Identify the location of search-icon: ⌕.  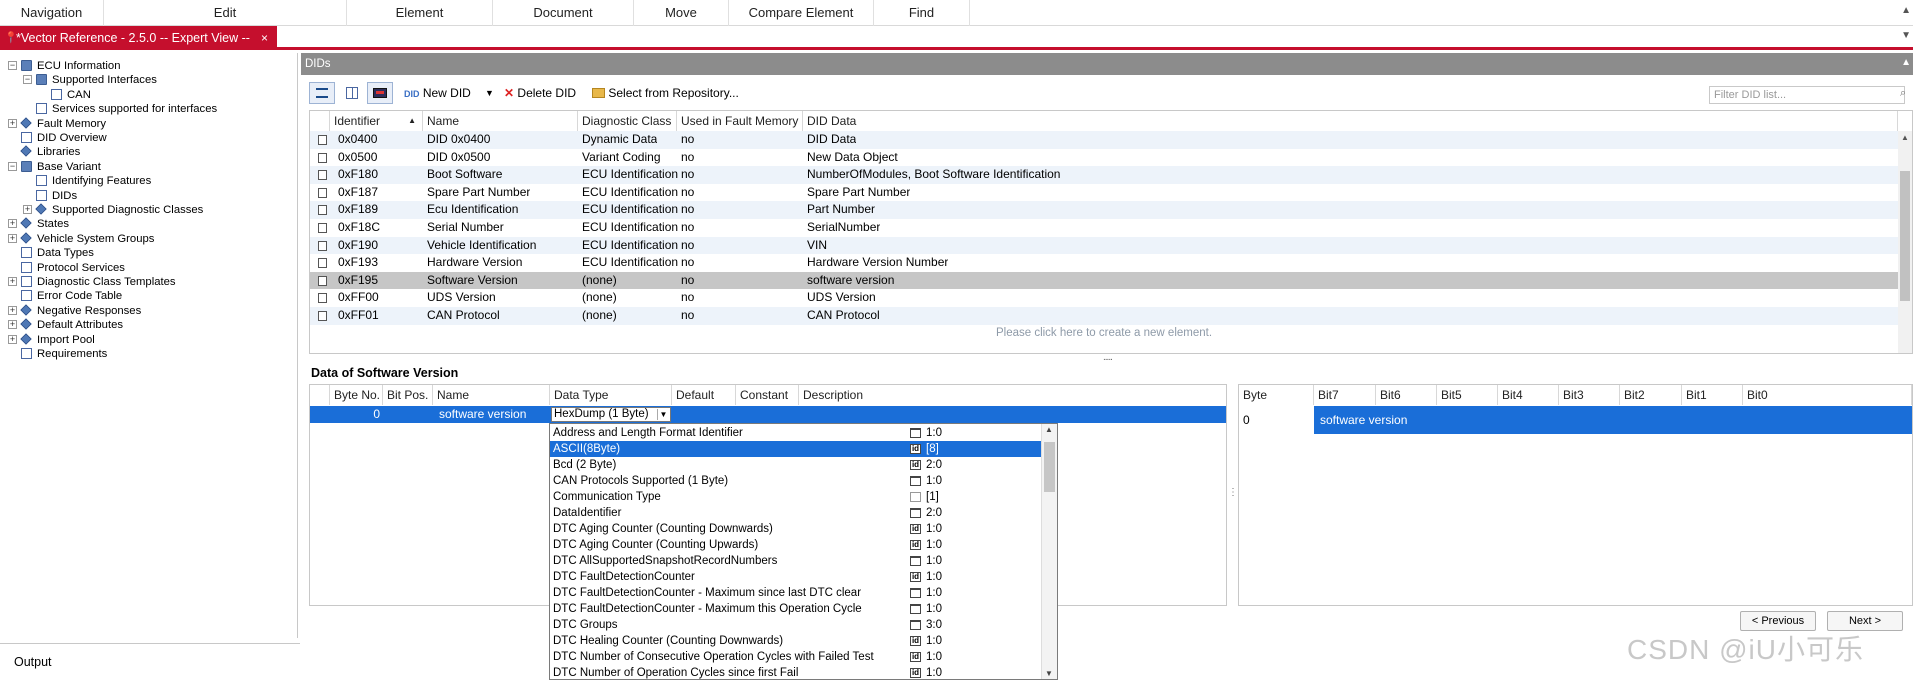
(1903, 93).